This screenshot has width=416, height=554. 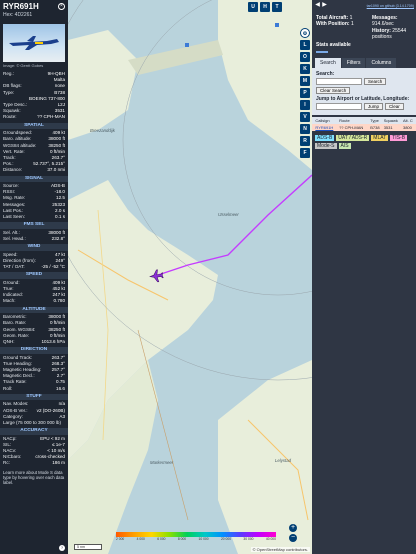 I want to click on section-header: DIRECTION, so click(x=34, y=350).